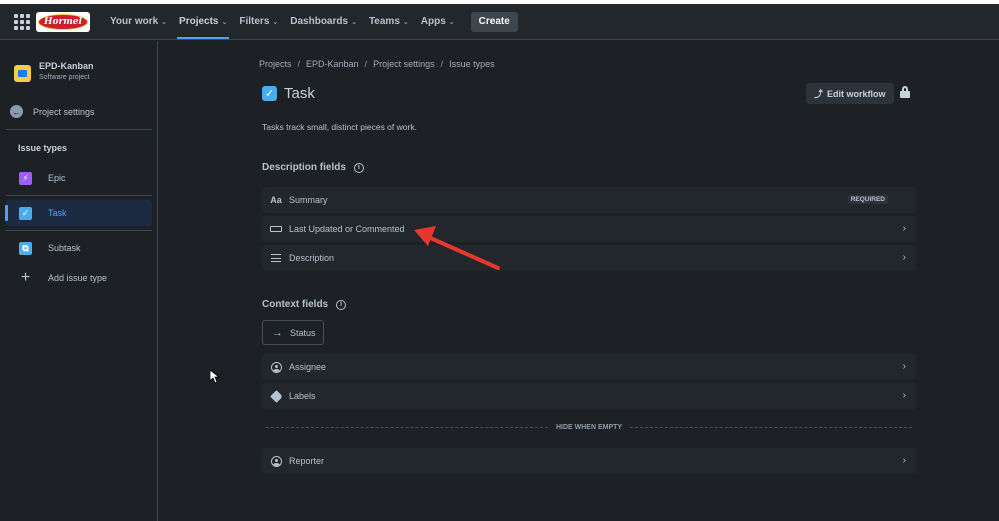 The width and height of the screenshot is (999, 521). I want to click on page-title-row: ✓ Task, so click(288, 93).